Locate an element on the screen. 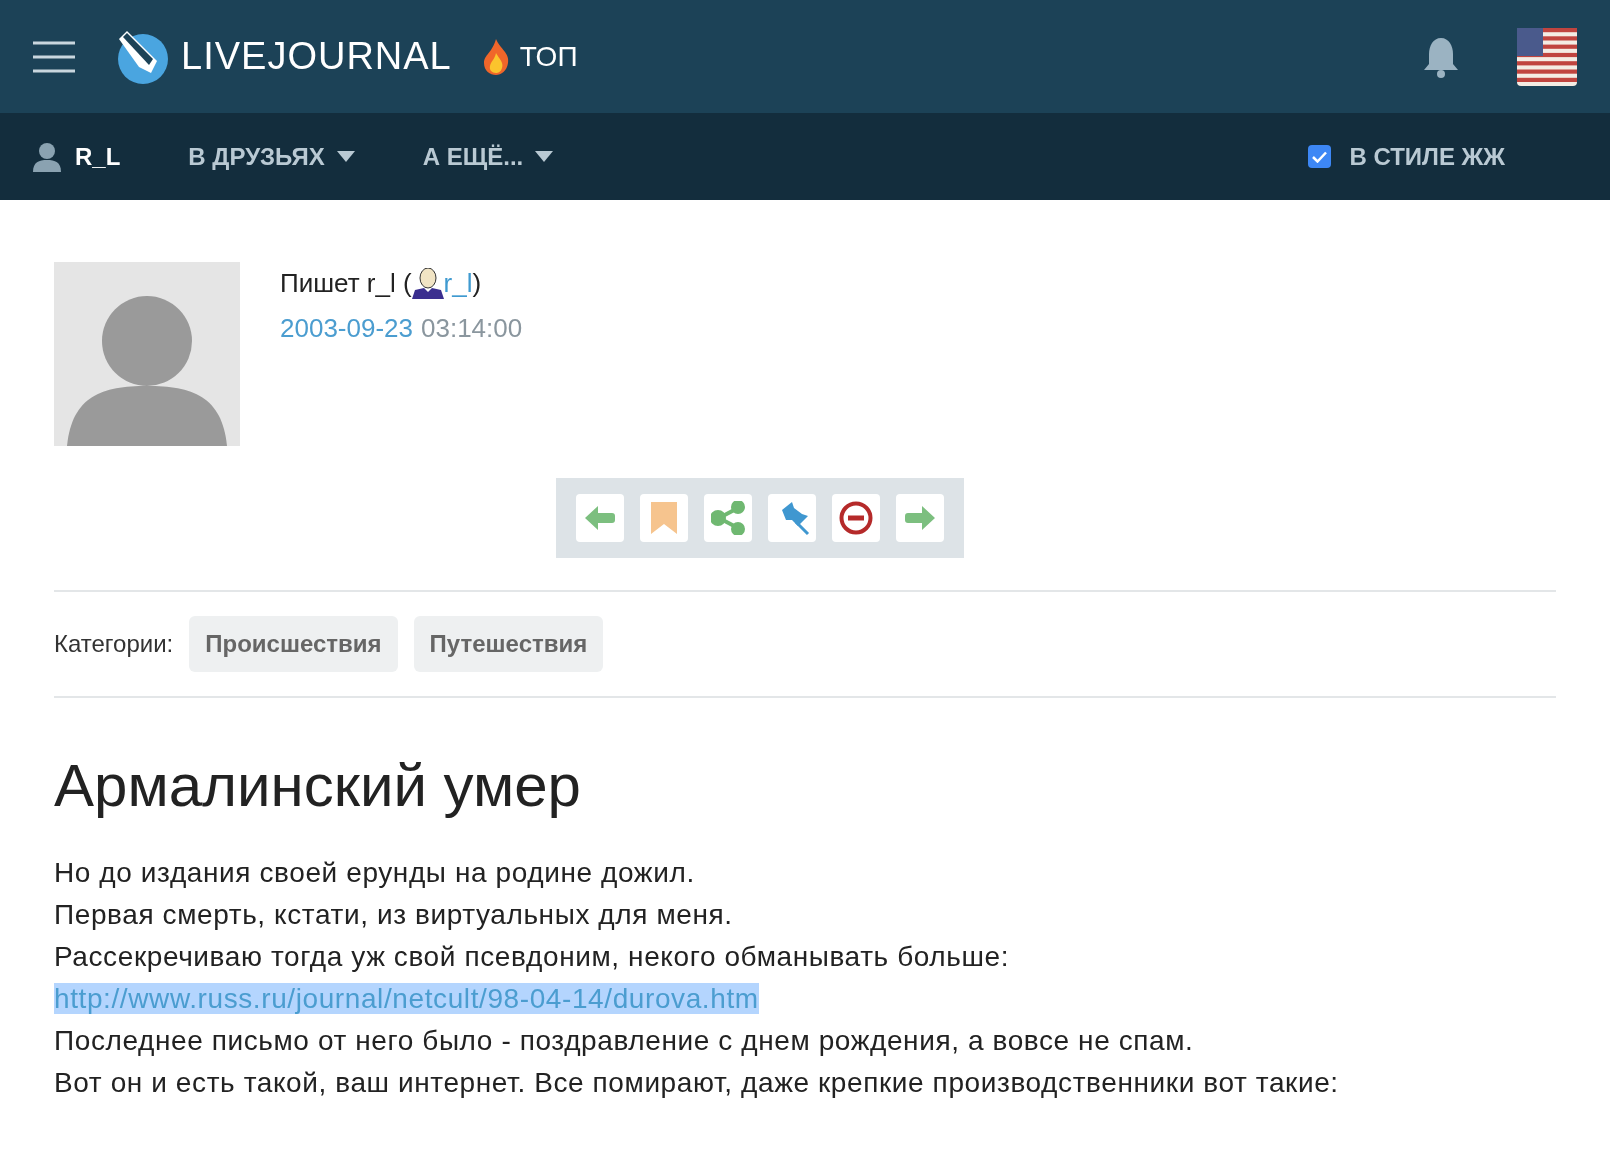  post-text-line: Вот он и есть такой, ваш интернет. Все помирают, даже крепкие производственники вот такие: is located at coordinates (697, 1083).